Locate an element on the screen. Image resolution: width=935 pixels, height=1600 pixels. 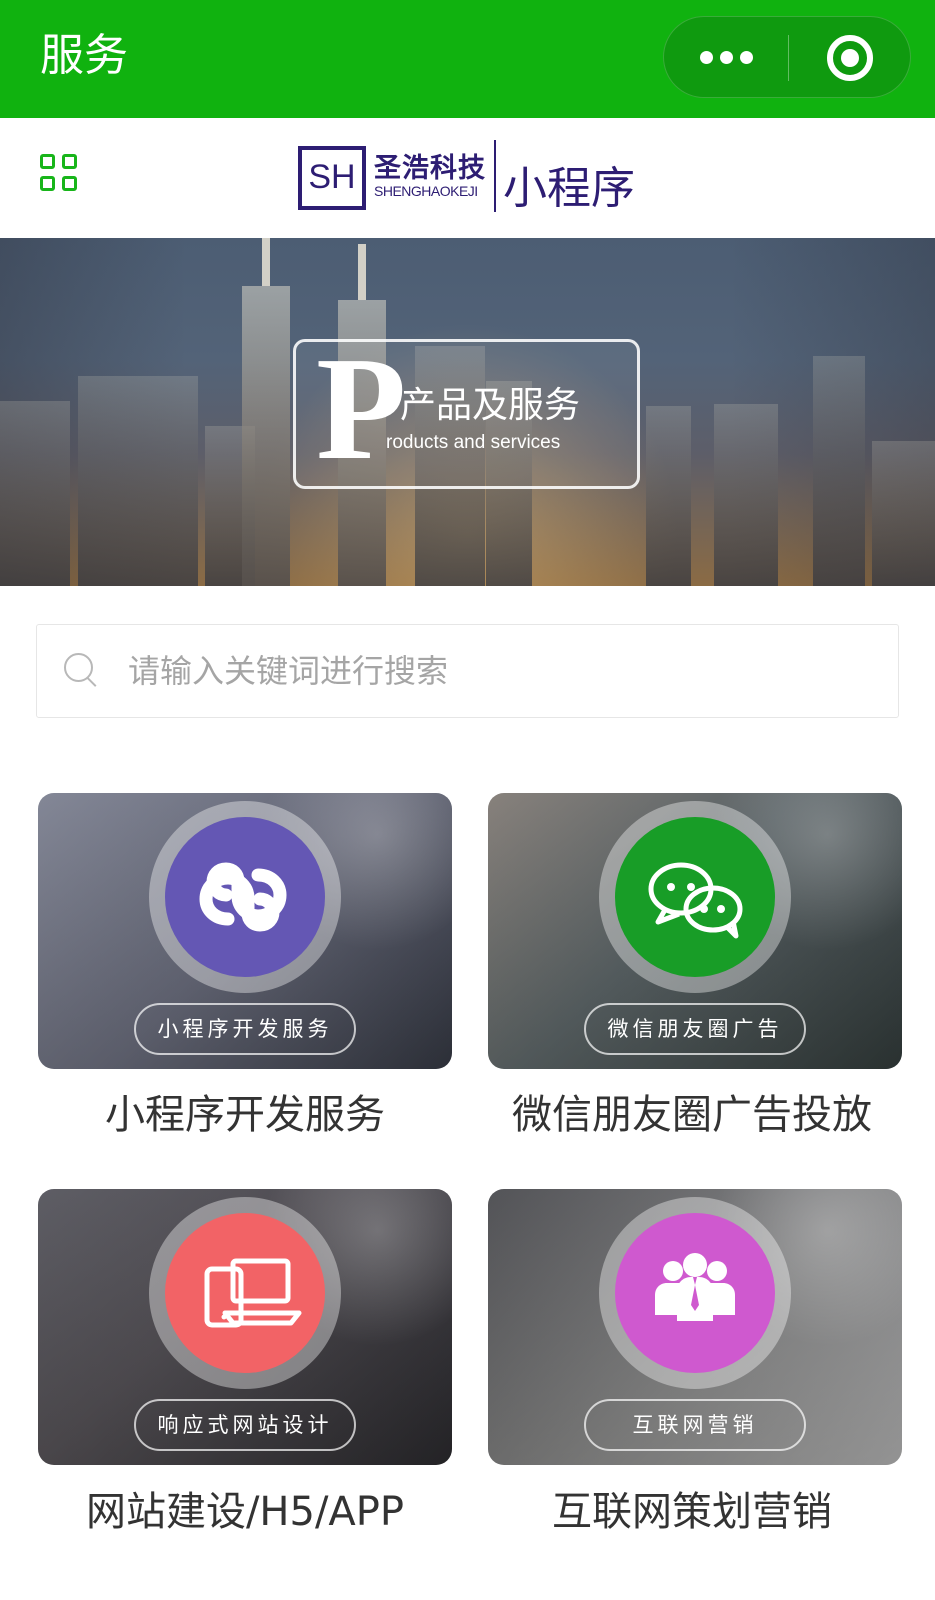
logo-chinese: 圣浩科技 is located at coordinates (430, 168).